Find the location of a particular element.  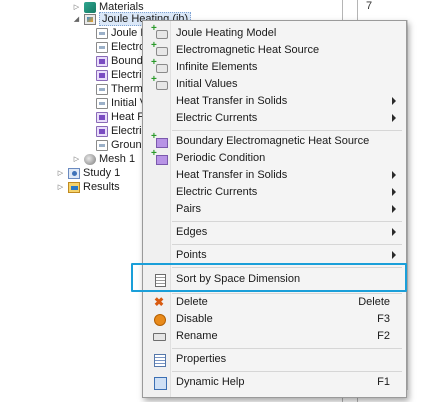

menu-item-label: Edges is located at coordinates (192, 232).